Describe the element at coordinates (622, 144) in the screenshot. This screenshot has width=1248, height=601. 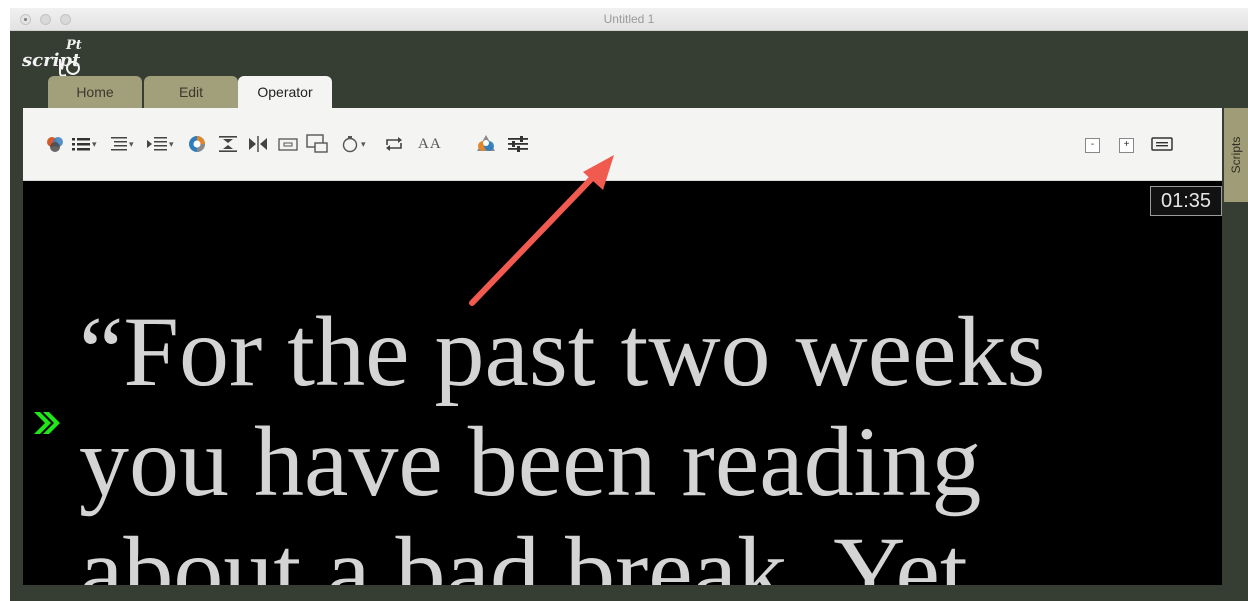
I see `operator-toolbar: ▾ ▾ ▾ ▾ AA - +` at that location.